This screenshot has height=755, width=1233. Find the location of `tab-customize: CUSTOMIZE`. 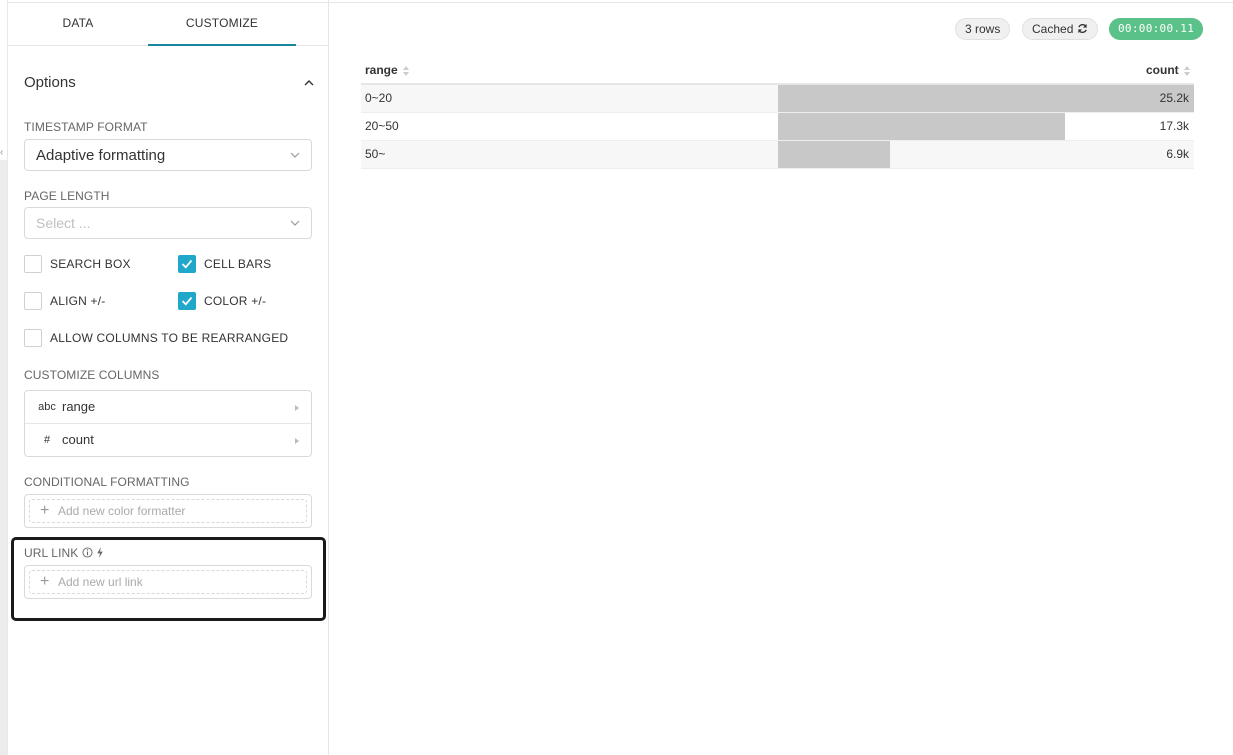

tab-customize: CUSTOMIZE is located at coordinates (222, 24).